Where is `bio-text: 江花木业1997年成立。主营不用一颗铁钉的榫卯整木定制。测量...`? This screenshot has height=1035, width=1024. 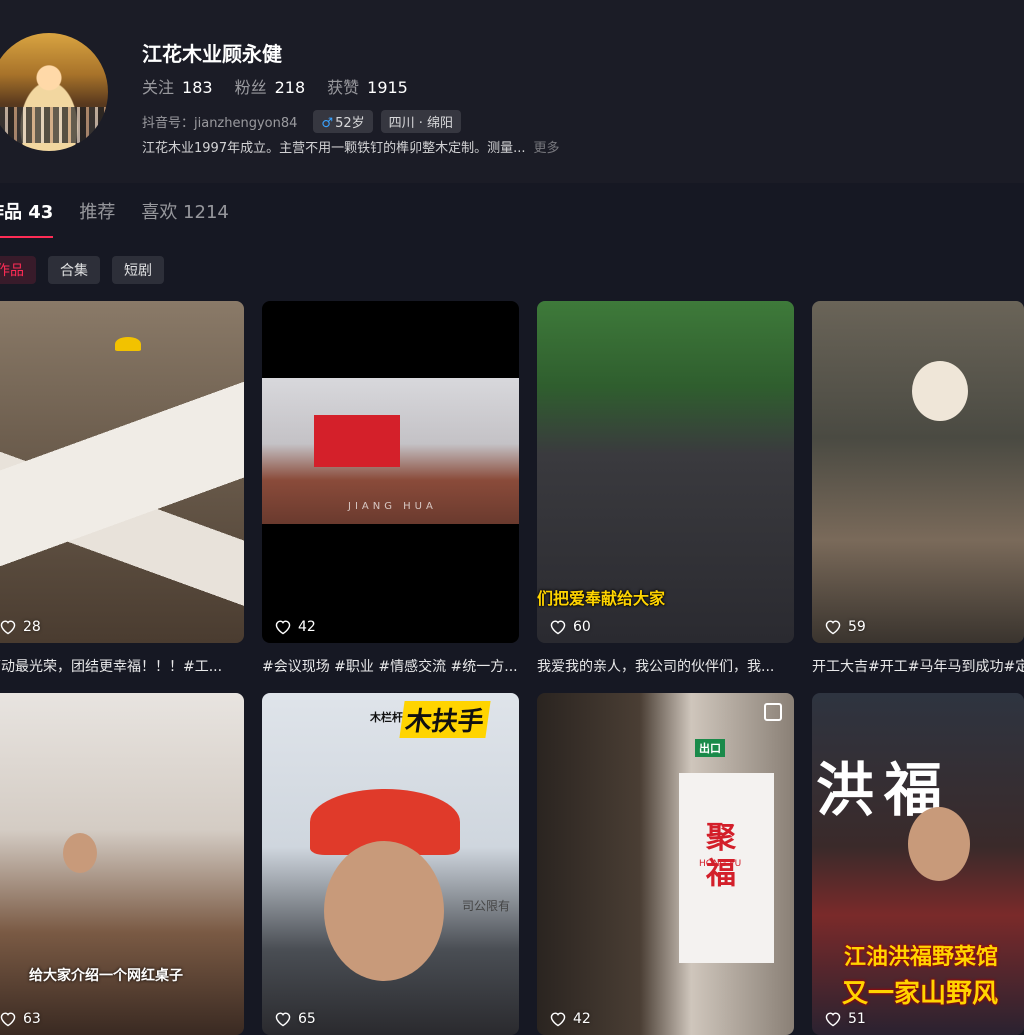
bio-text: 江花木业1997年成立。主营不用一颗铁钉的榫卯整木定制。测量... is located at coordinates (334, 148).